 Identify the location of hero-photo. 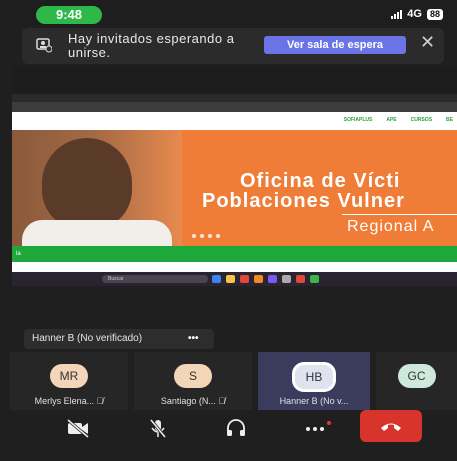
(97, 188).